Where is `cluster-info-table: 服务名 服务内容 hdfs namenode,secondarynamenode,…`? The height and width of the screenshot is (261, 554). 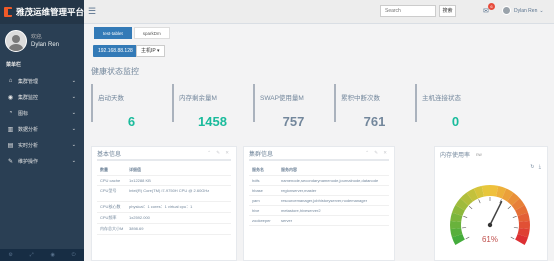 cluster-info-table: 服务名 服务内容 hdfs namenode,secondarynamenode,… is located at coordinates (319, 195).